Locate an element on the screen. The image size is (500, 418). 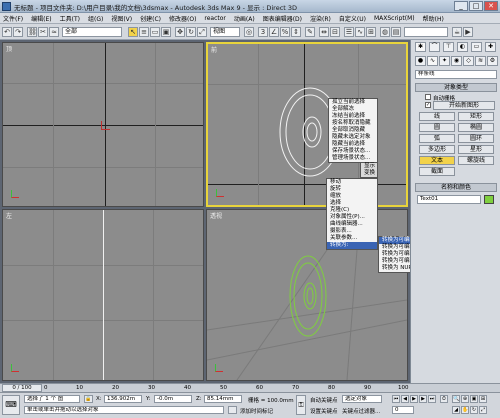
start-new-shape-button: 开始新图形 is located at coordinates (464, 105).